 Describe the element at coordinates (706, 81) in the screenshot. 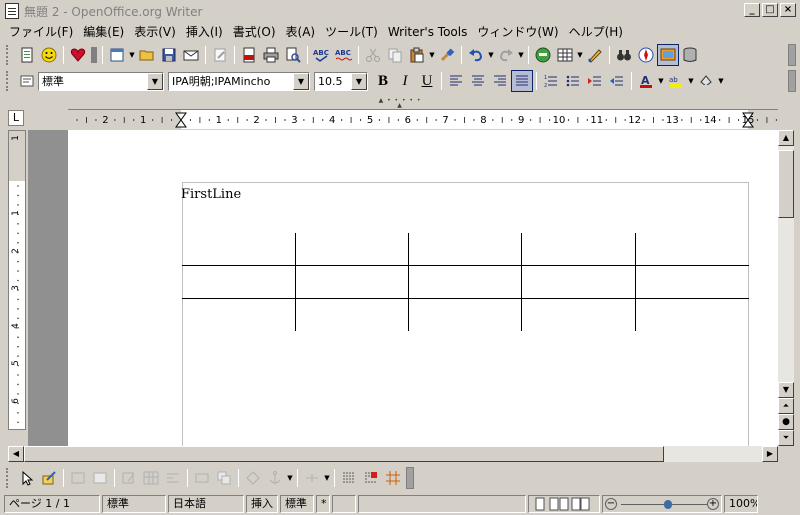

I see `background-color-icon` at that location.